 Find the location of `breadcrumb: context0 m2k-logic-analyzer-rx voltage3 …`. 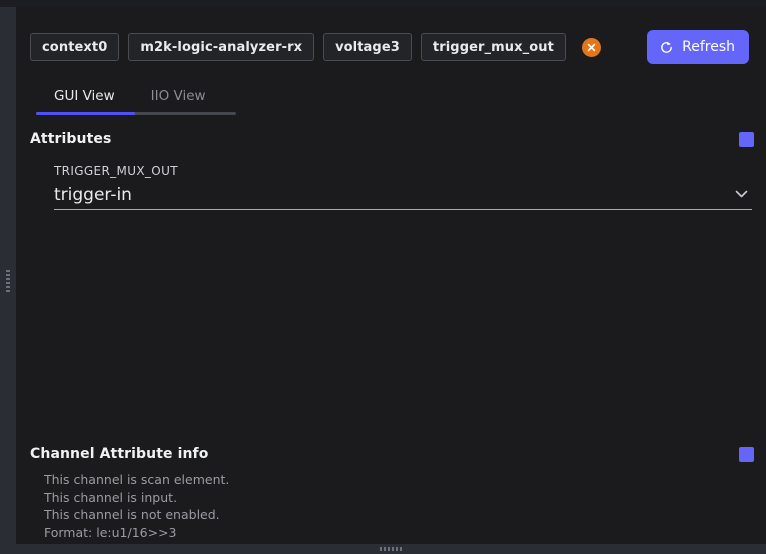

breadcrumb: context0 m2k-logic-analyzer-rx voltage3 … is located at coordinates (393, 47).